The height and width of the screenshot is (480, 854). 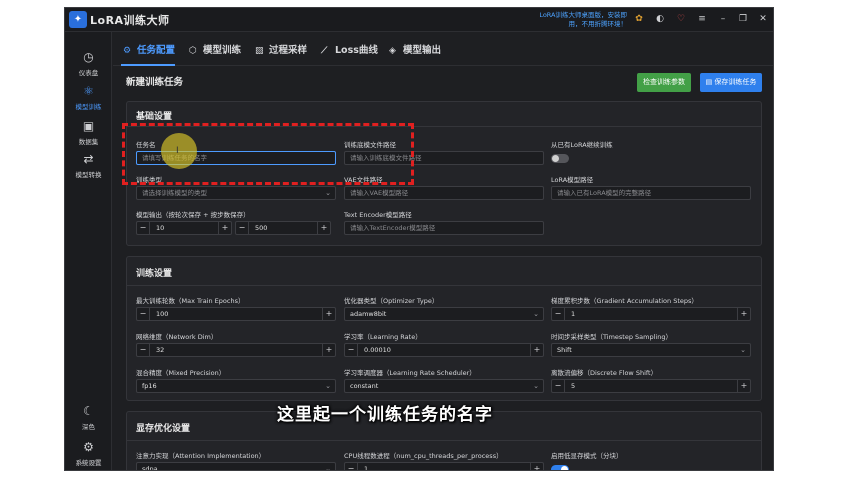 I want to click on tab-task-config: ⚙ 任务配置, so click(x=149, y=50).